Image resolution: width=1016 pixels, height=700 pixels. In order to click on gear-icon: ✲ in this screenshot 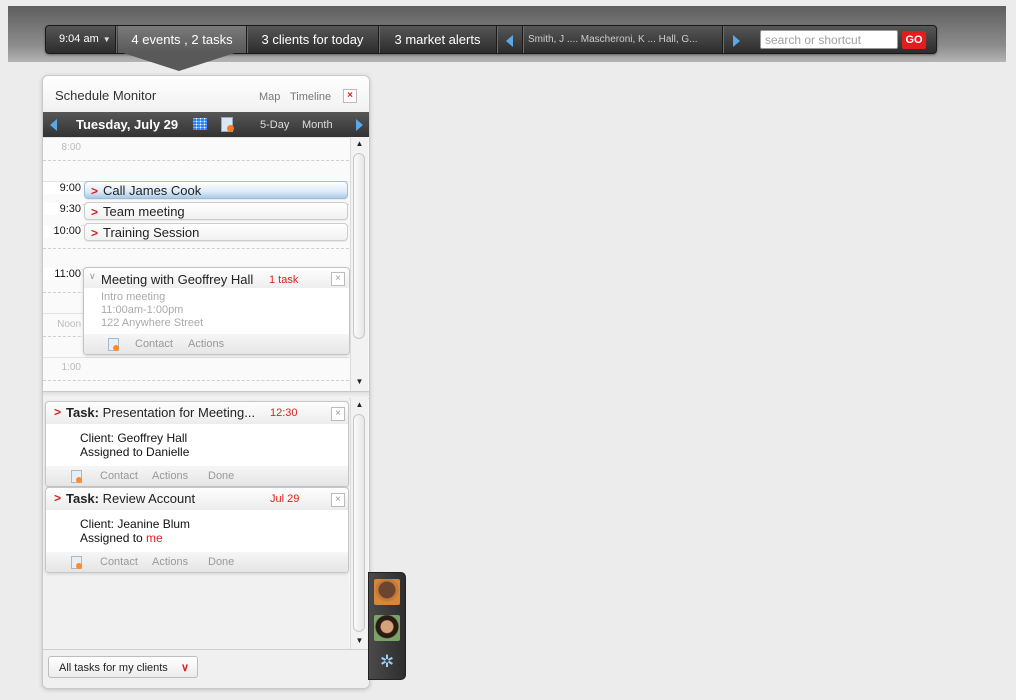, I will do `click(387, 662)`.